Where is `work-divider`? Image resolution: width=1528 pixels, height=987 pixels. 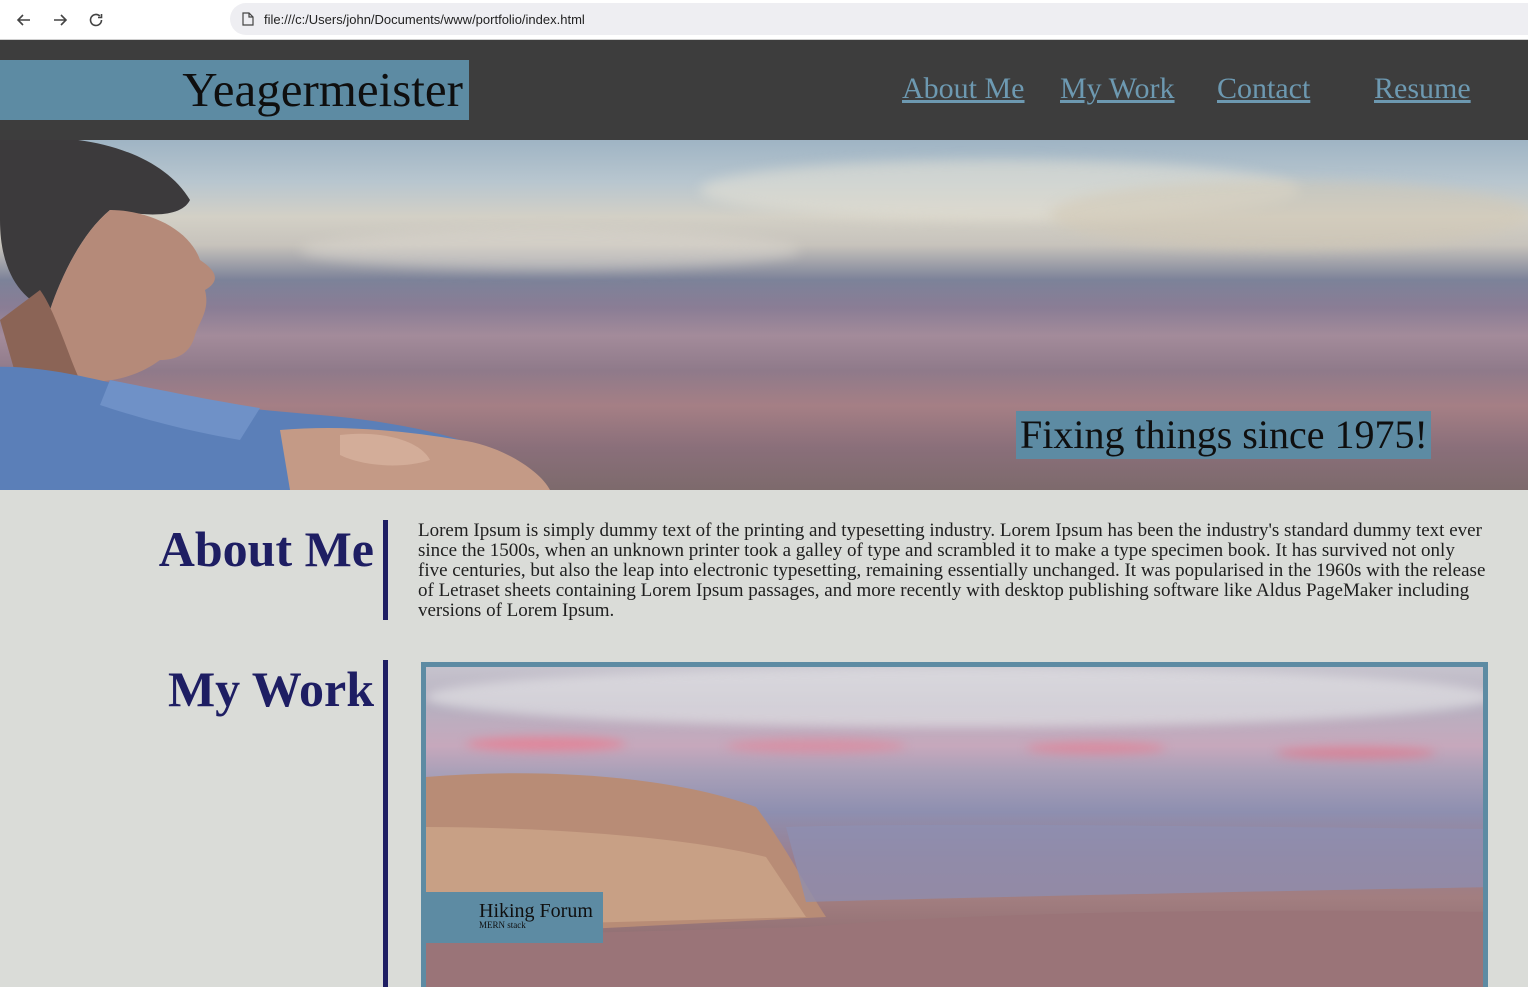
work-divider is located at coordinates (385, 823).